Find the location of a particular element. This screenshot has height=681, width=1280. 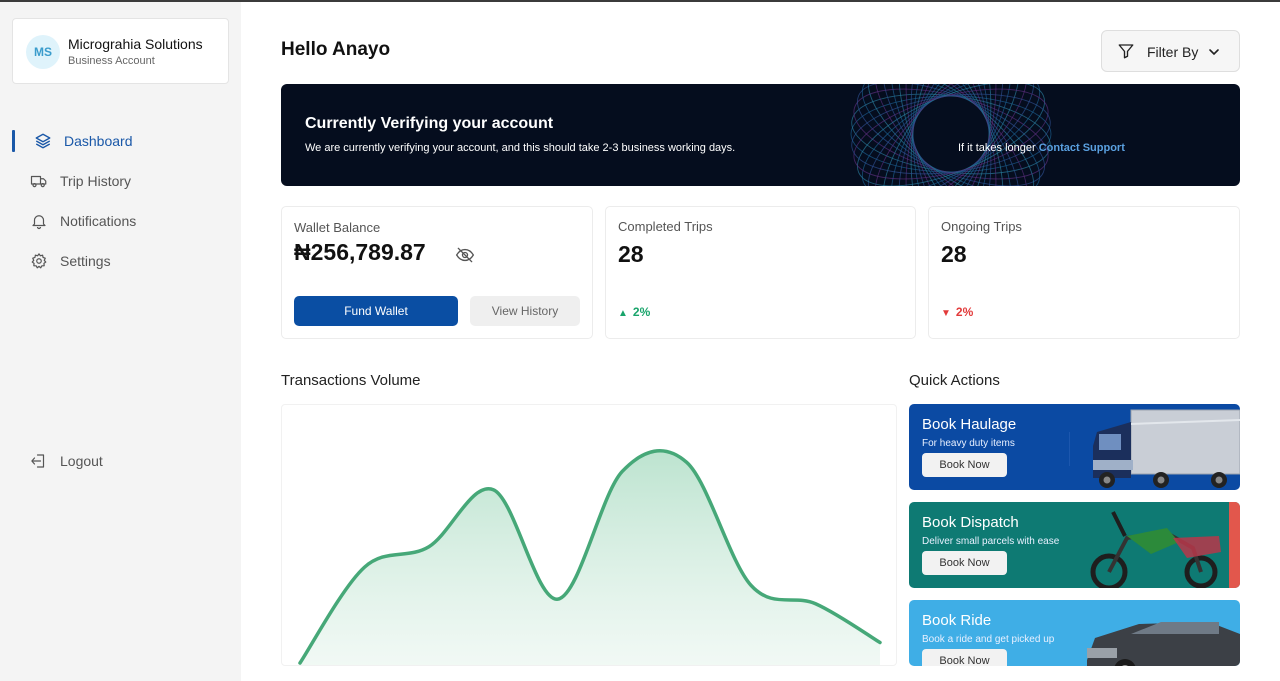

ongoing-trips-card: Ongoing Trips 28 ▼ 2% is located at coordinates (1084, 272).